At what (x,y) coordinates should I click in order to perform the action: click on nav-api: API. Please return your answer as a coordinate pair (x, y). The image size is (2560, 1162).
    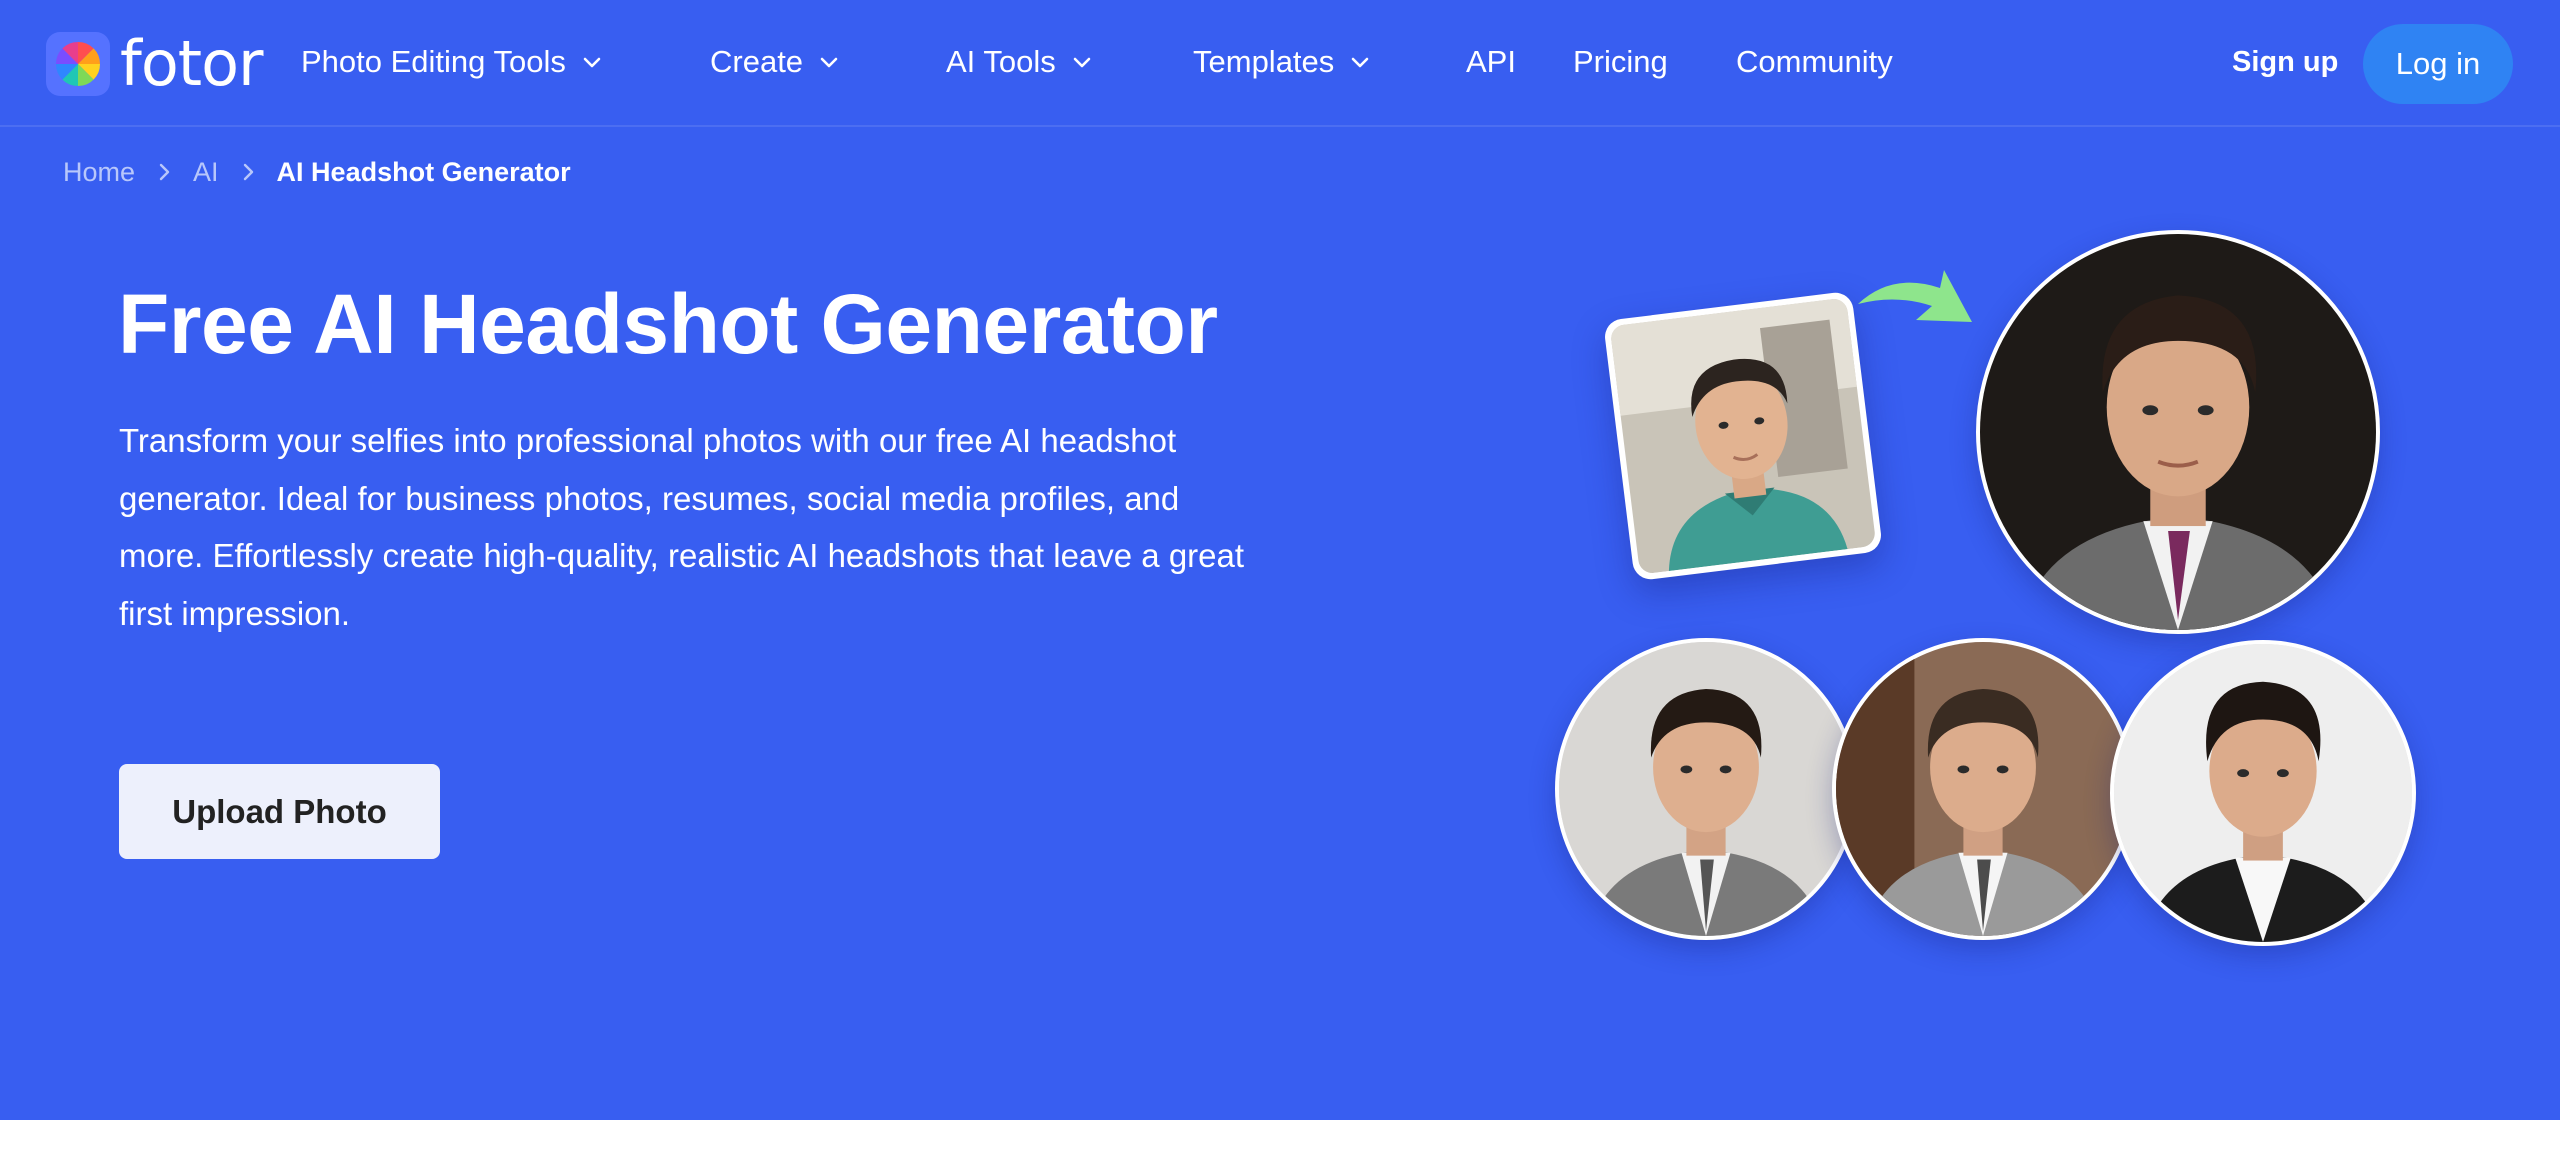
    Looking at the image, I should click on (1491, 62).